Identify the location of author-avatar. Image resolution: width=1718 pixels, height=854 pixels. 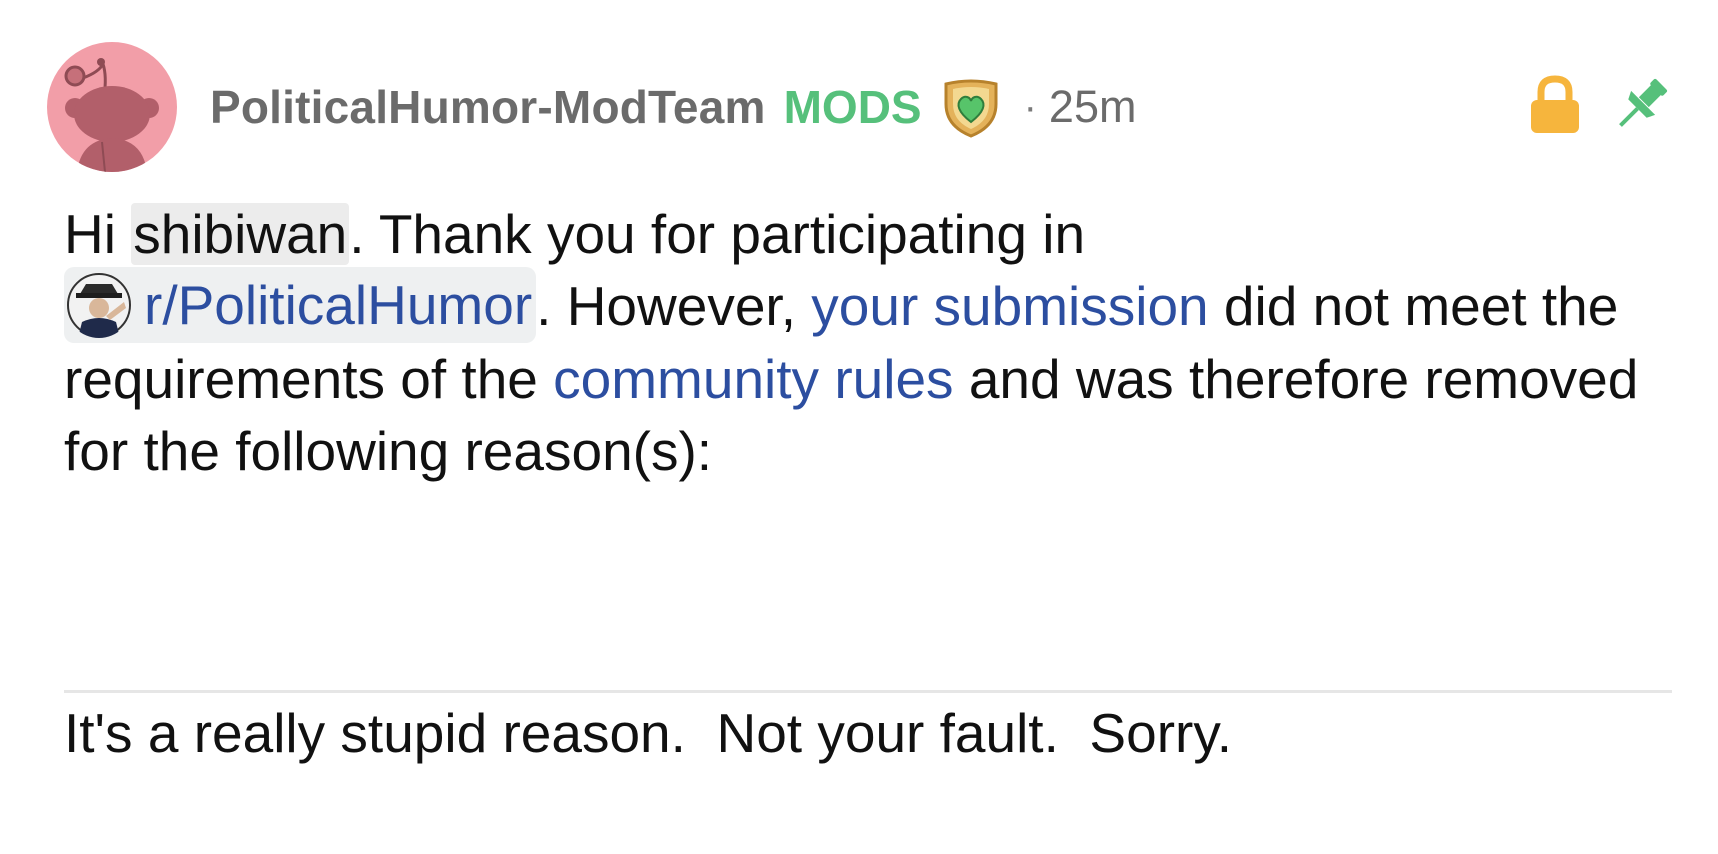
(112, 107).